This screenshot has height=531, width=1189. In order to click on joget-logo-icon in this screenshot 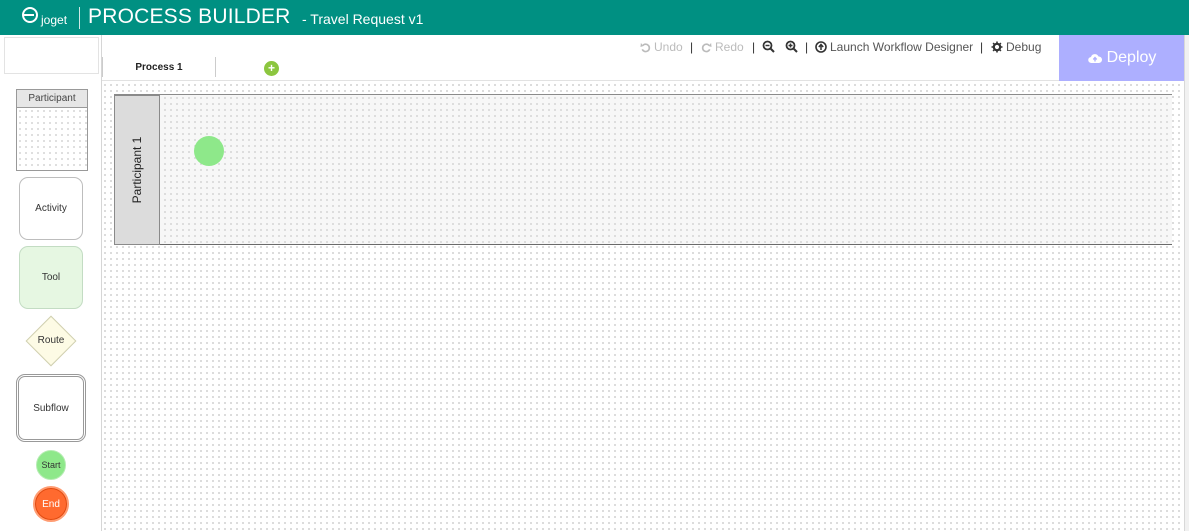, I will do `click(30, 15)`.